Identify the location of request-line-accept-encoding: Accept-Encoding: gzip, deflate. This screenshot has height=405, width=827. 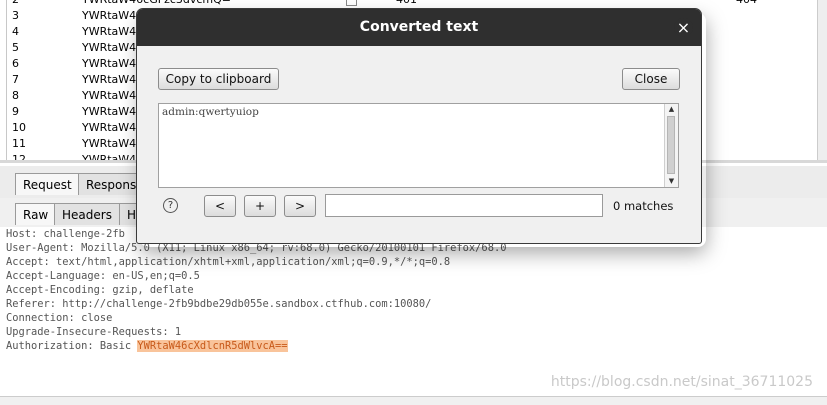
(100, 290).